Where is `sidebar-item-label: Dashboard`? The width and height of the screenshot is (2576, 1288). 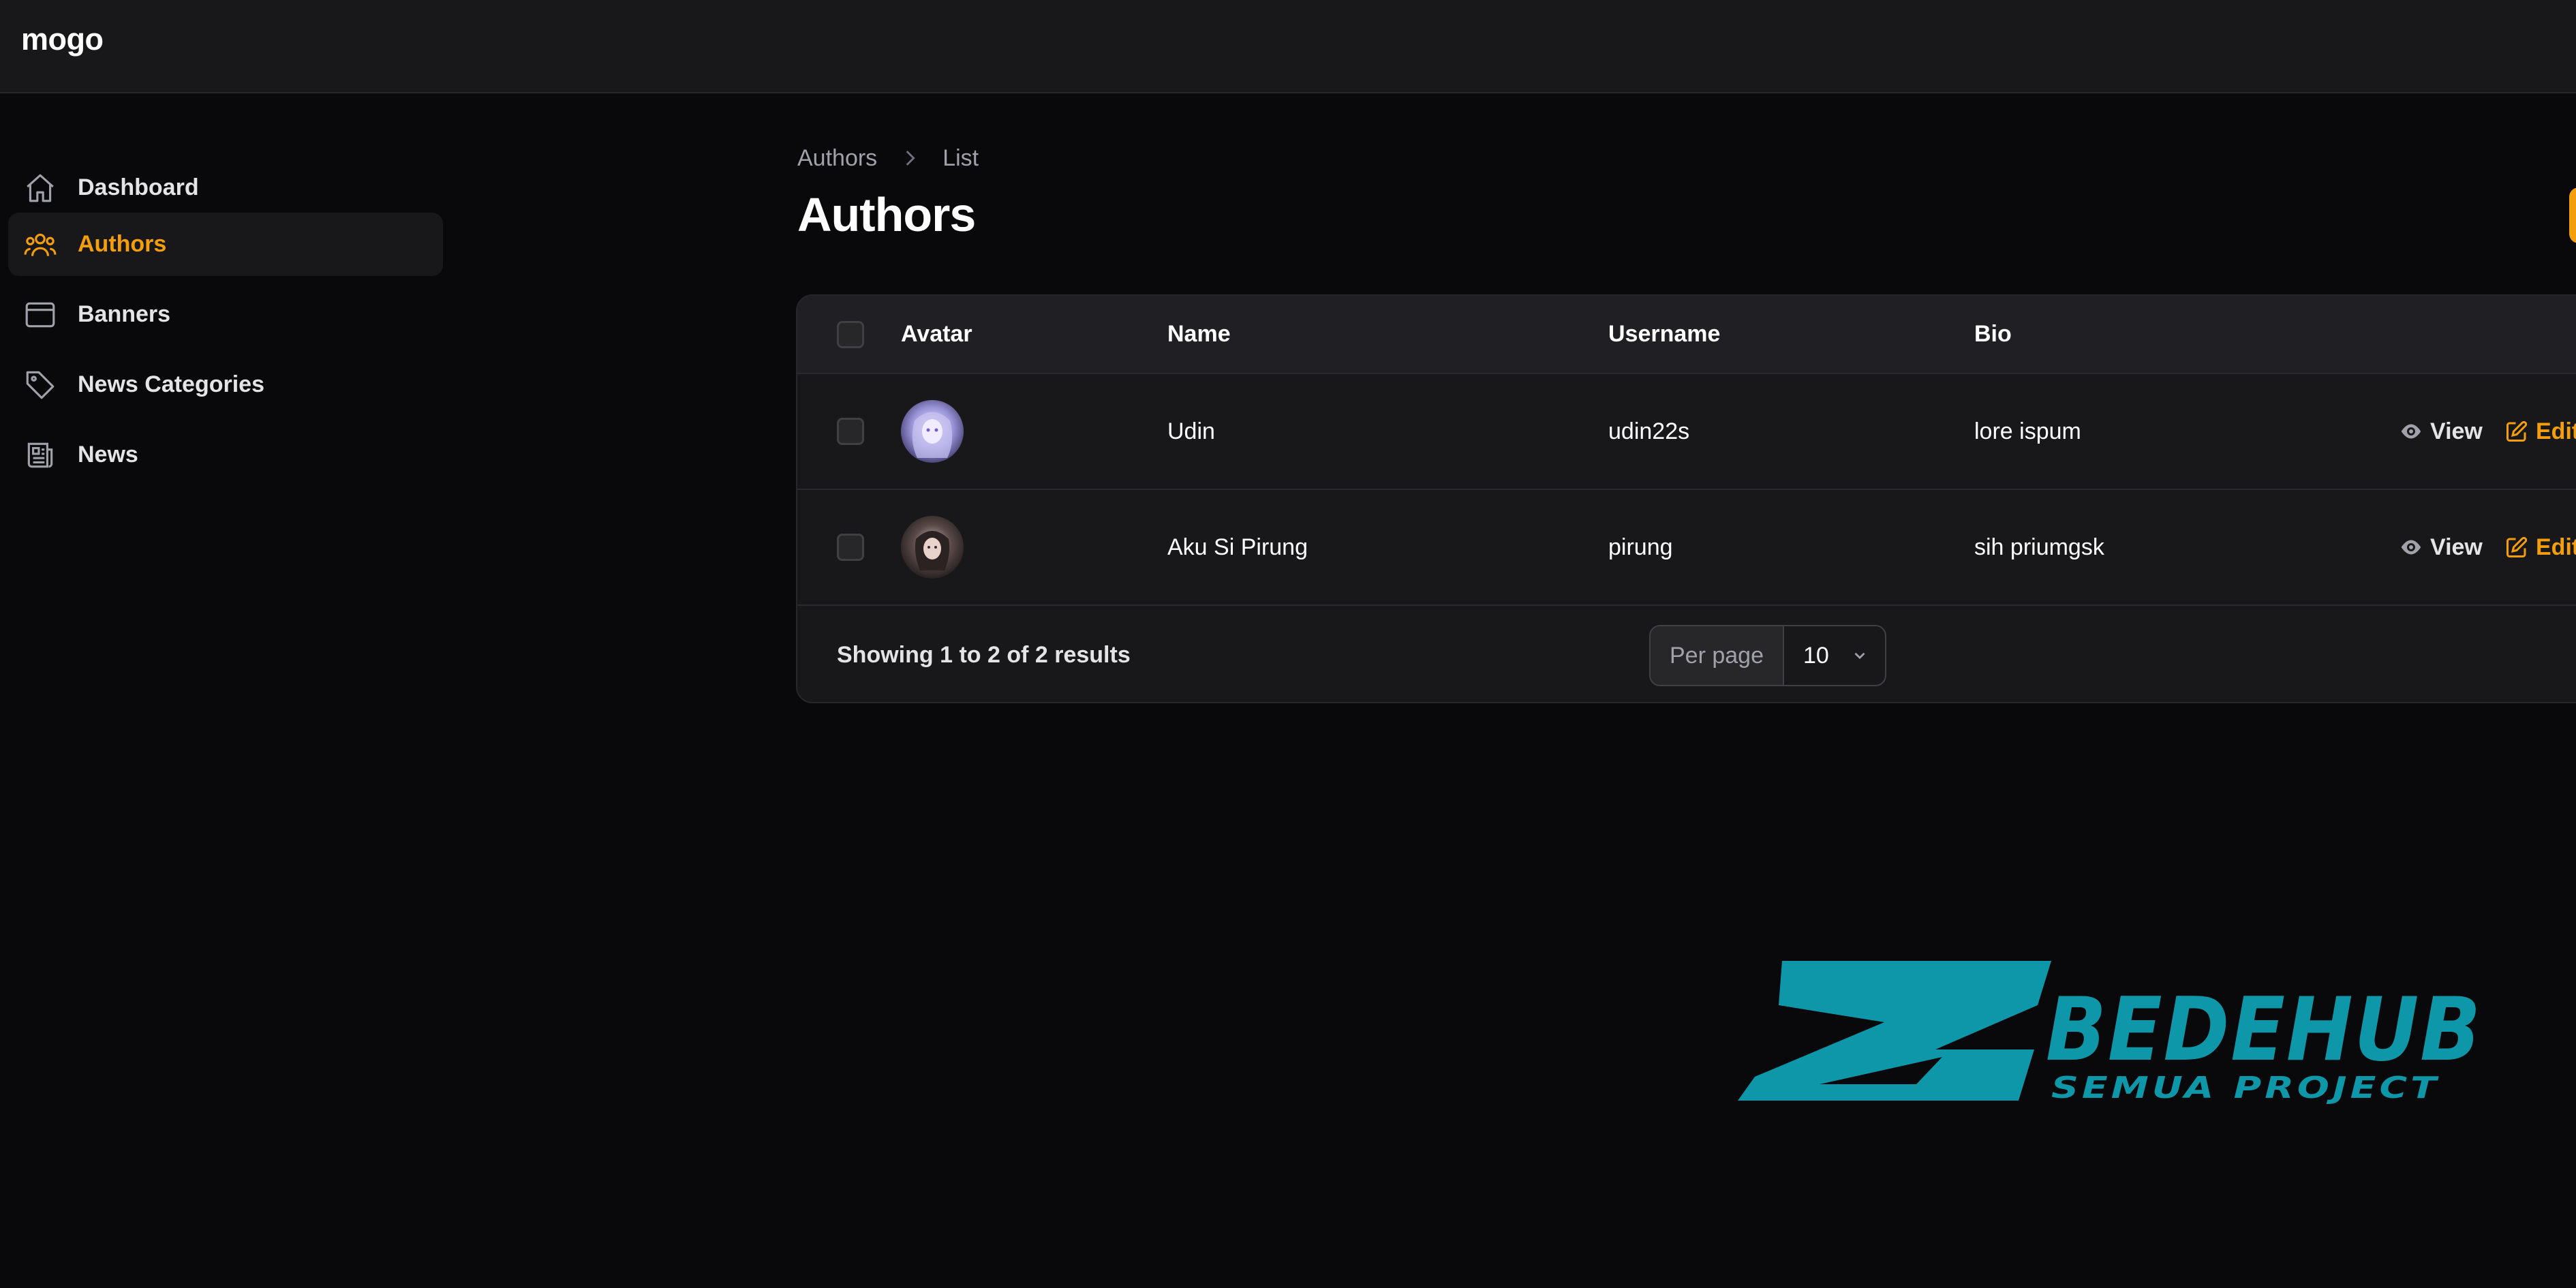
sidebar-item-label: Dashboard is located at coordinates (138, 187).